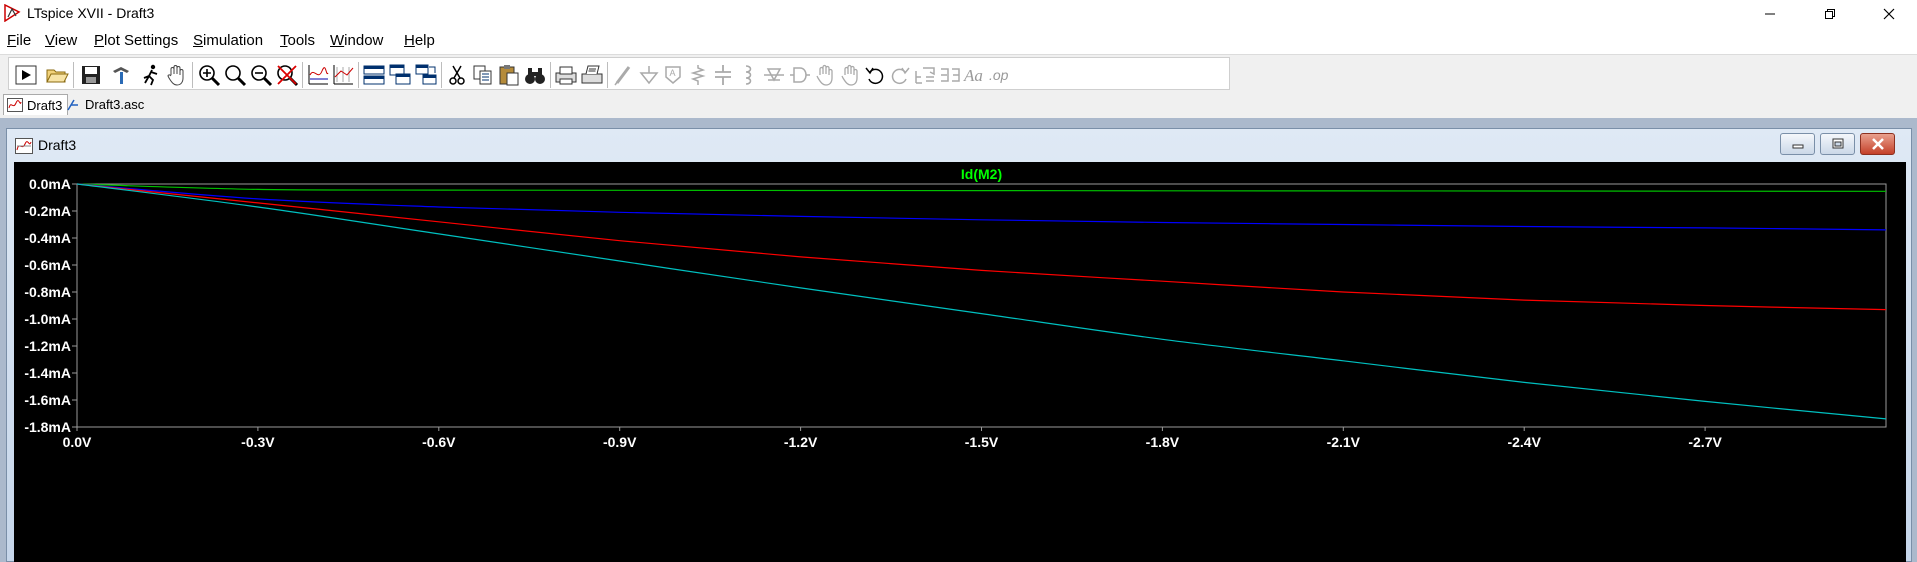 The image size is (1917, 562). Describe the element at coordinates (400, 75) in the screenshot. I see `cascade-icon` at that location.